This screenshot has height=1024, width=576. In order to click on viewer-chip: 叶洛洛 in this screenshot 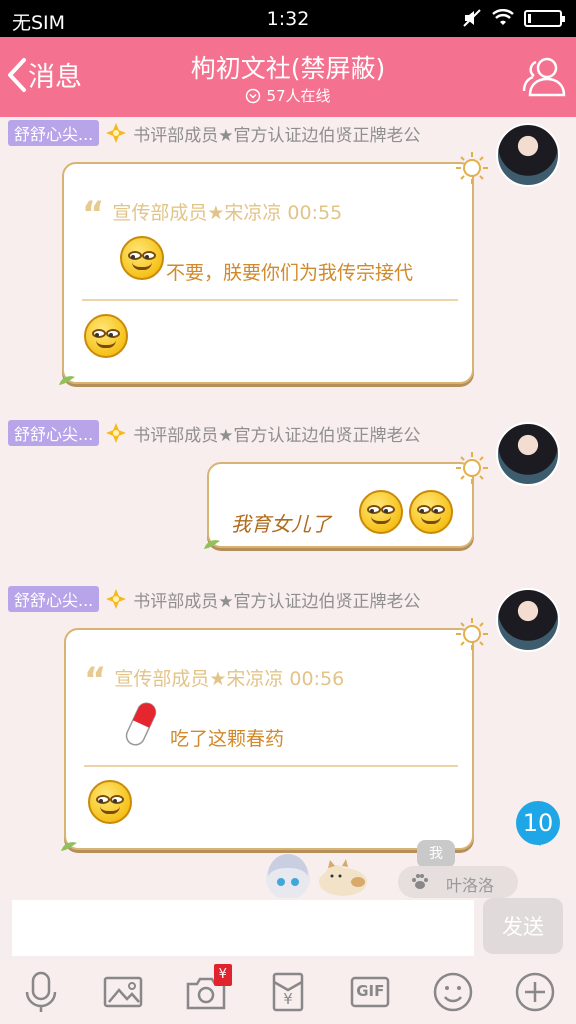, I will do `click(458, 882)`.